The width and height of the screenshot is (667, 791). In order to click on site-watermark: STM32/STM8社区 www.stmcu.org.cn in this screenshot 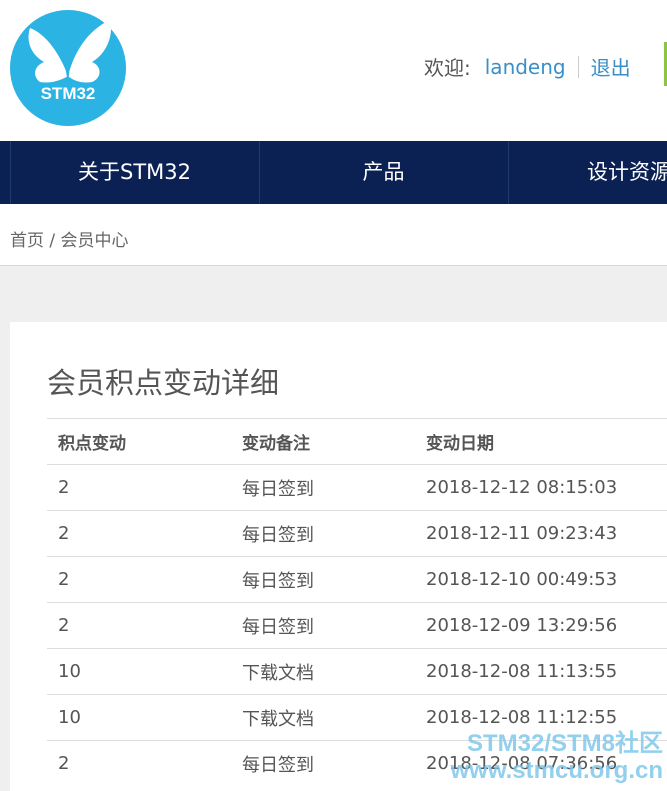, I will do `click(545, 757)`.